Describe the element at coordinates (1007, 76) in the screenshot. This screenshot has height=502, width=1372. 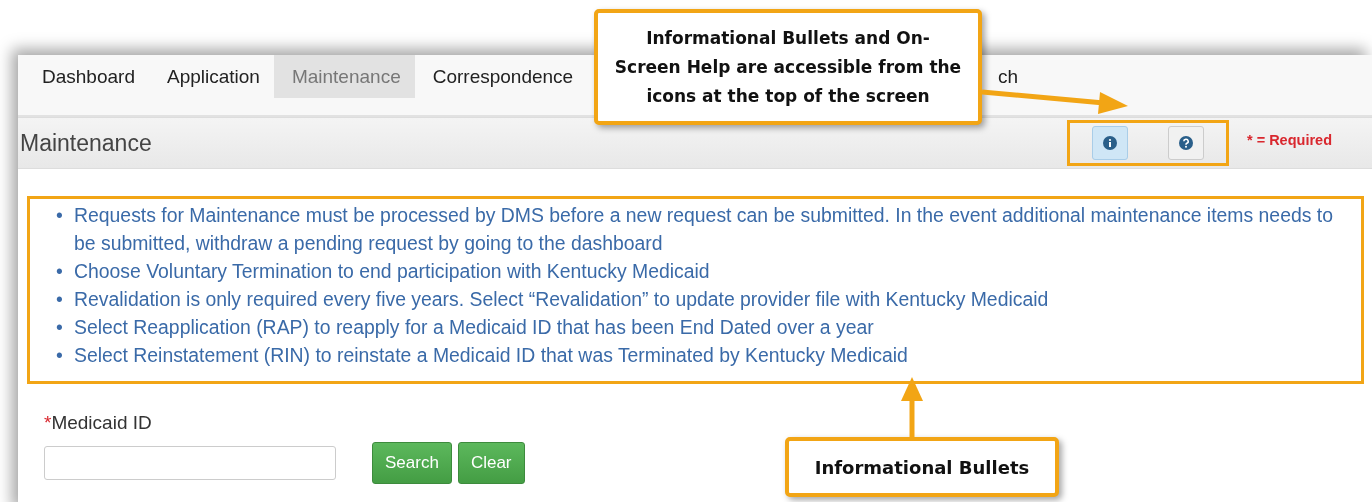
I see `nav-tab: ch` at that location.